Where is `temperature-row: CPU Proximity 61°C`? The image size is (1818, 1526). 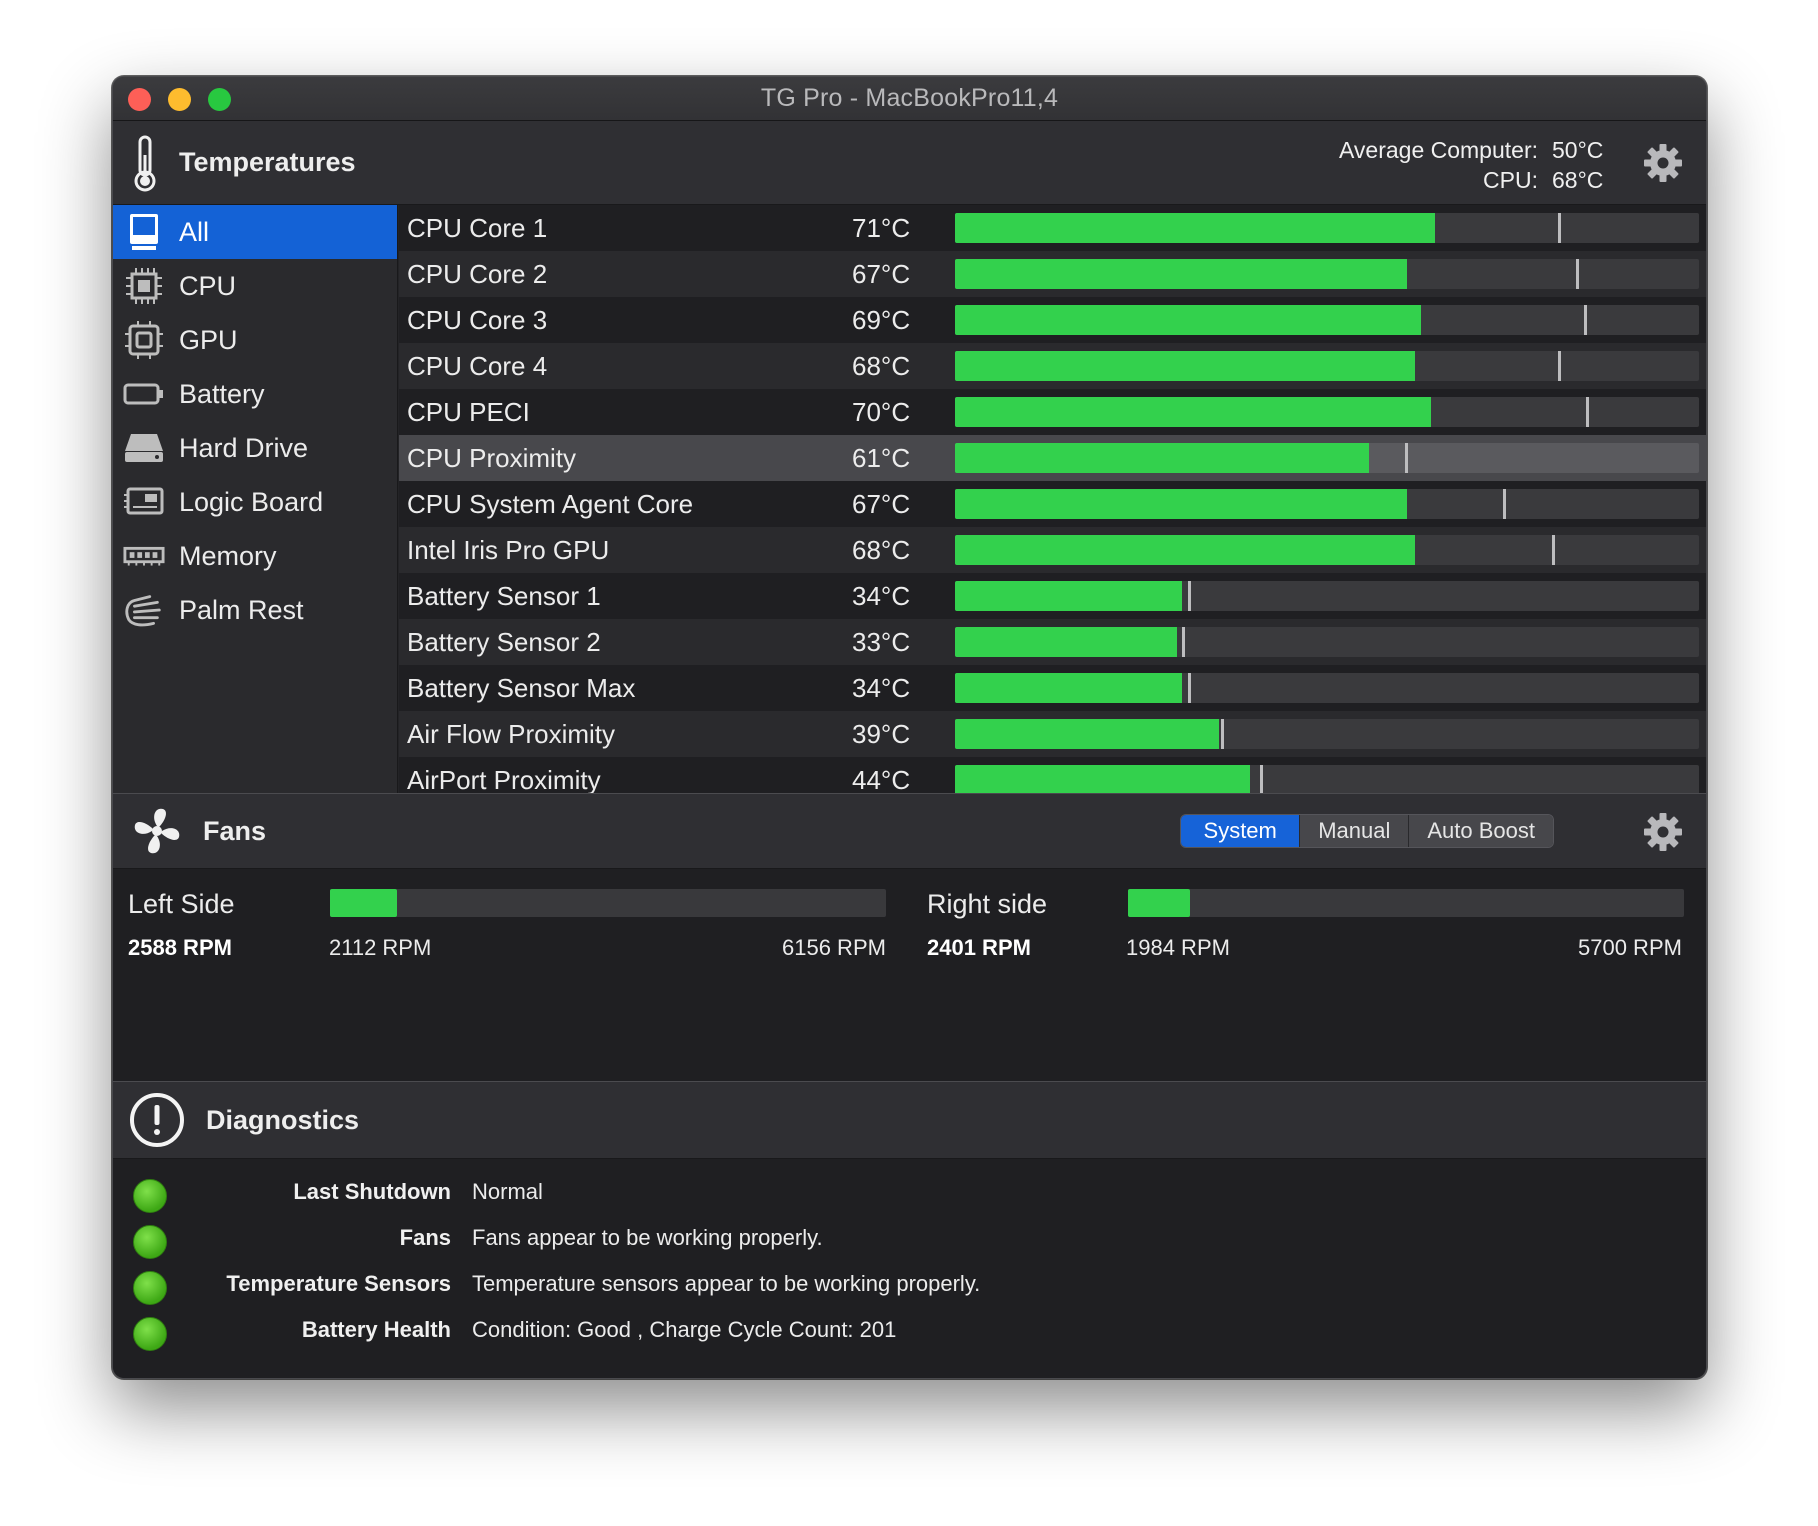
temperature-row: CPU Proximity 61°C is located at coordinates (1052, 458).